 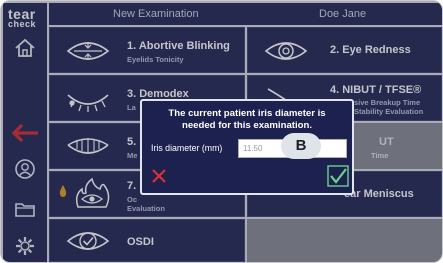 What do you see at coordinates (22, 14) in the screenshot?
I see `brand-line1: tear` at bounding box center [22, 14].